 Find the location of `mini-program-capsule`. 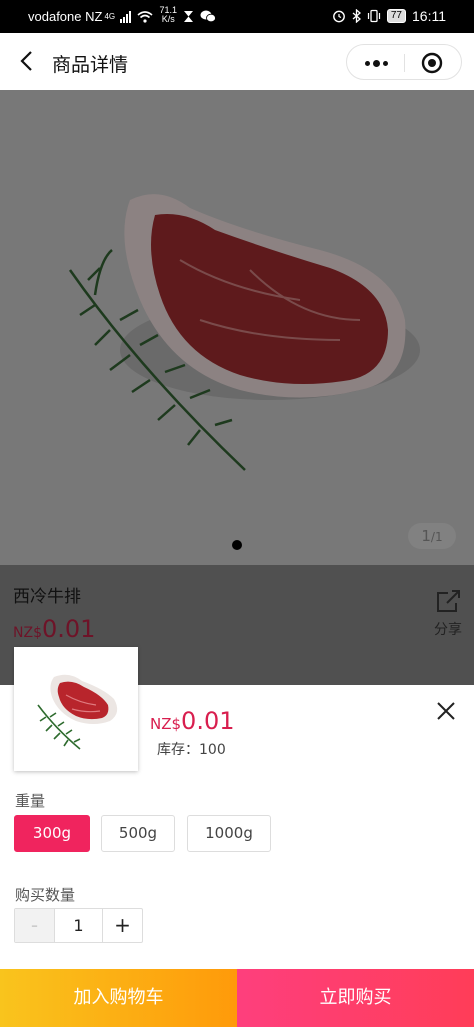

mini-program-capsule is located at coordinates (404, 62).